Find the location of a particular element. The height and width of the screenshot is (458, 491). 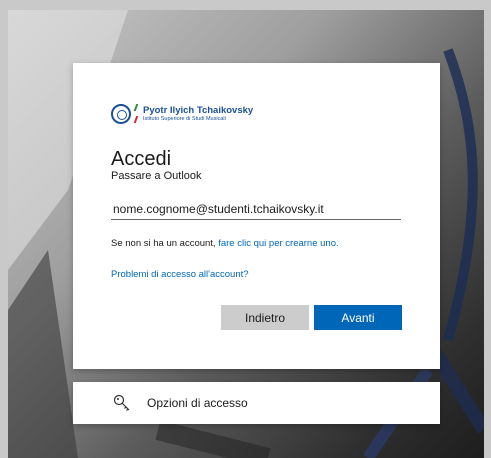

seal-icon is located at coordinates (121, 114).